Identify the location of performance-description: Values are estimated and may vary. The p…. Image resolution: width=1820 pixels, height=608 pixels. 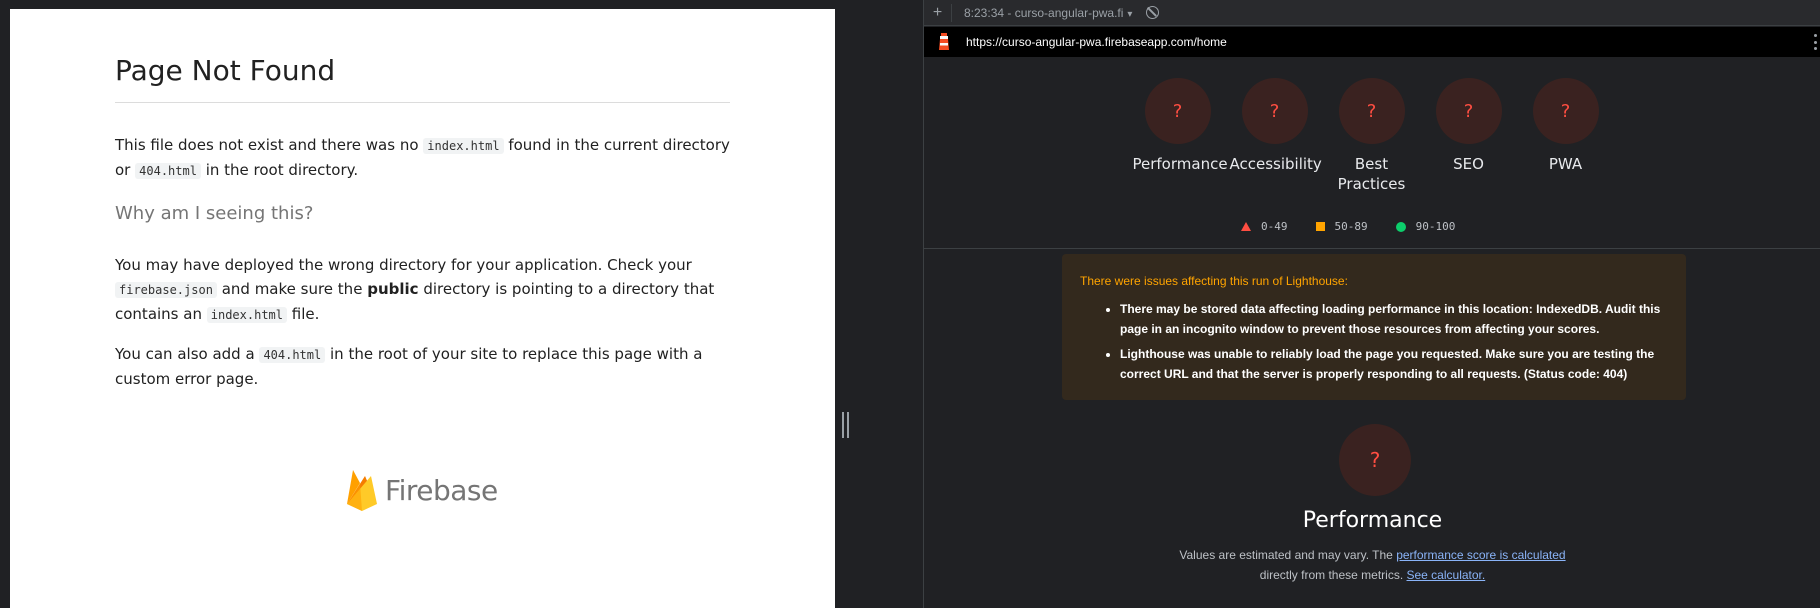
(1372, 565).